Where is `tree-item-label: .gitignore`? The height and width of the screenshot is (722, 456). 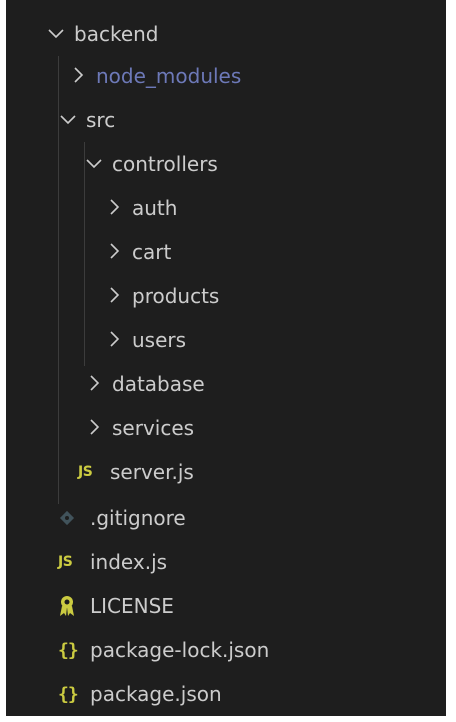 tree-item-label: .gitignore is located at coordinates (138, 518).